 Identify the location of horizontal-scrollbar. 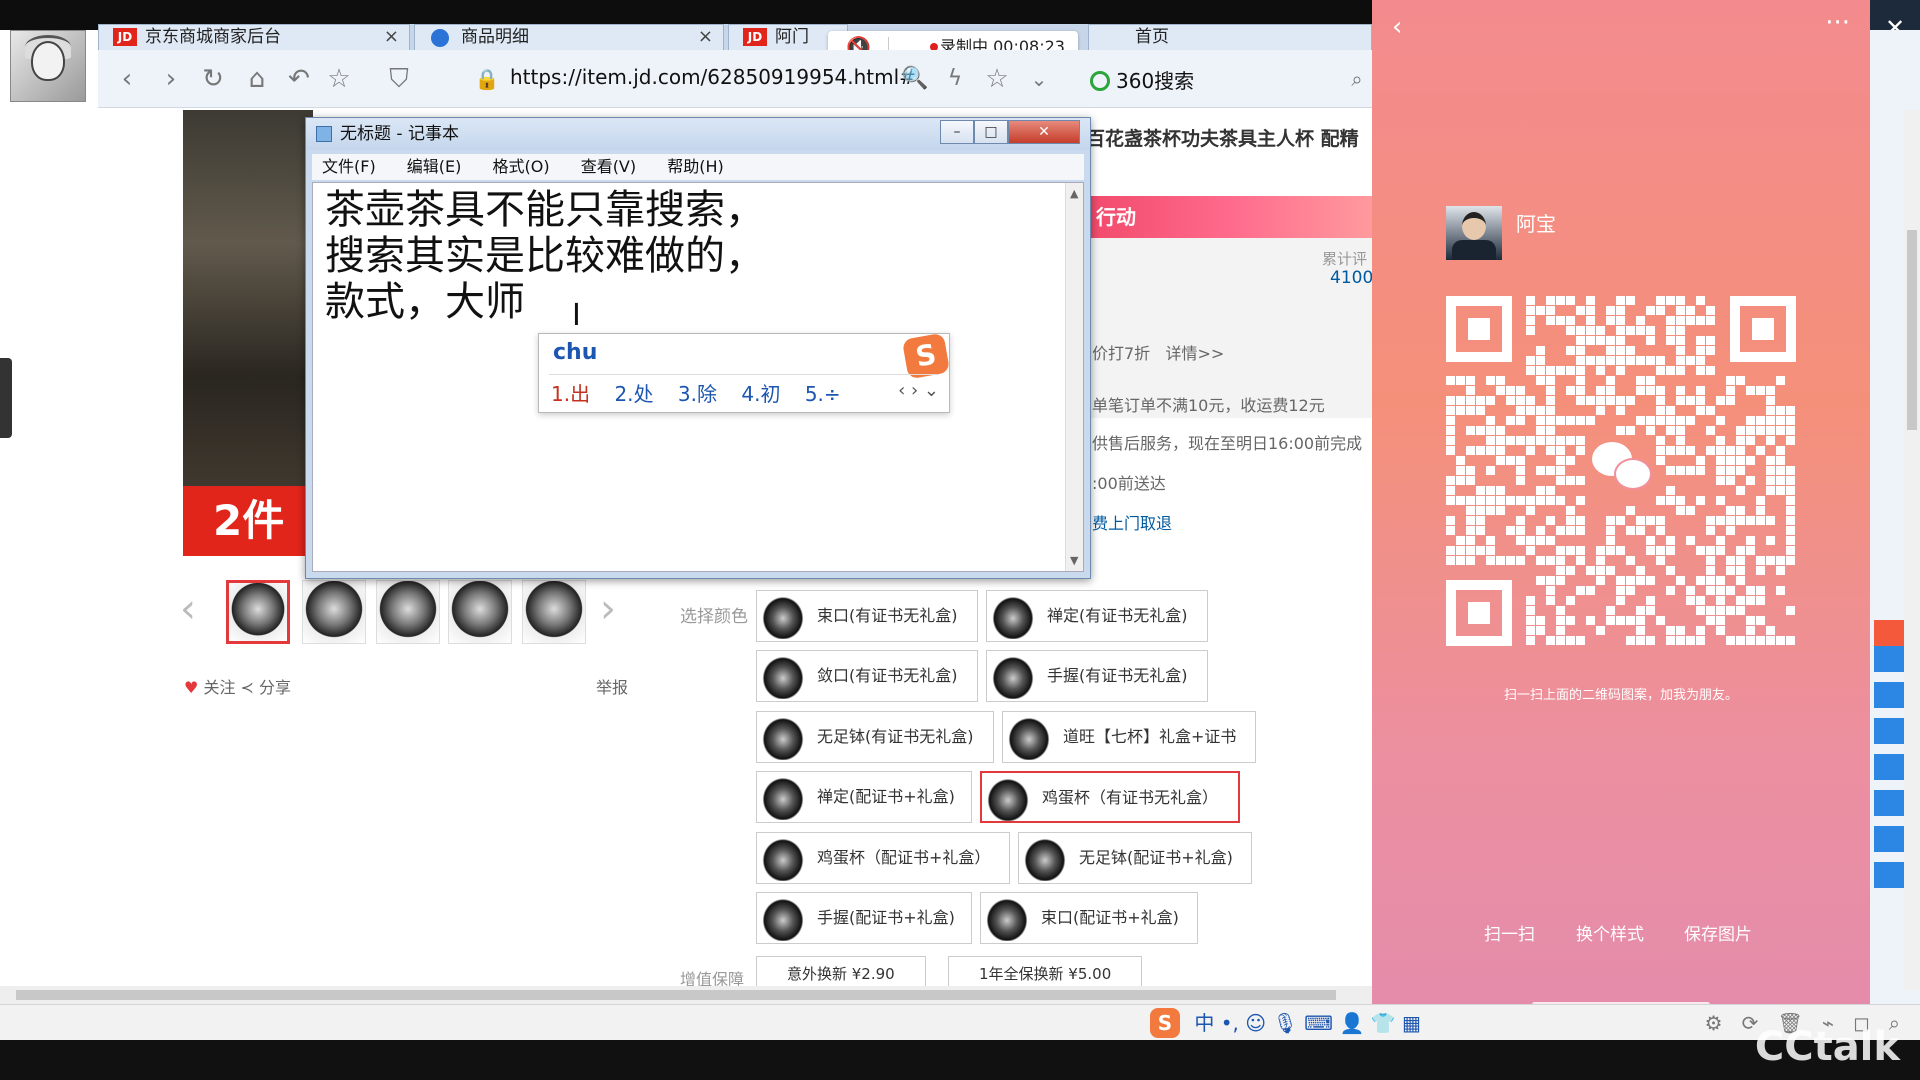
(686, 995).